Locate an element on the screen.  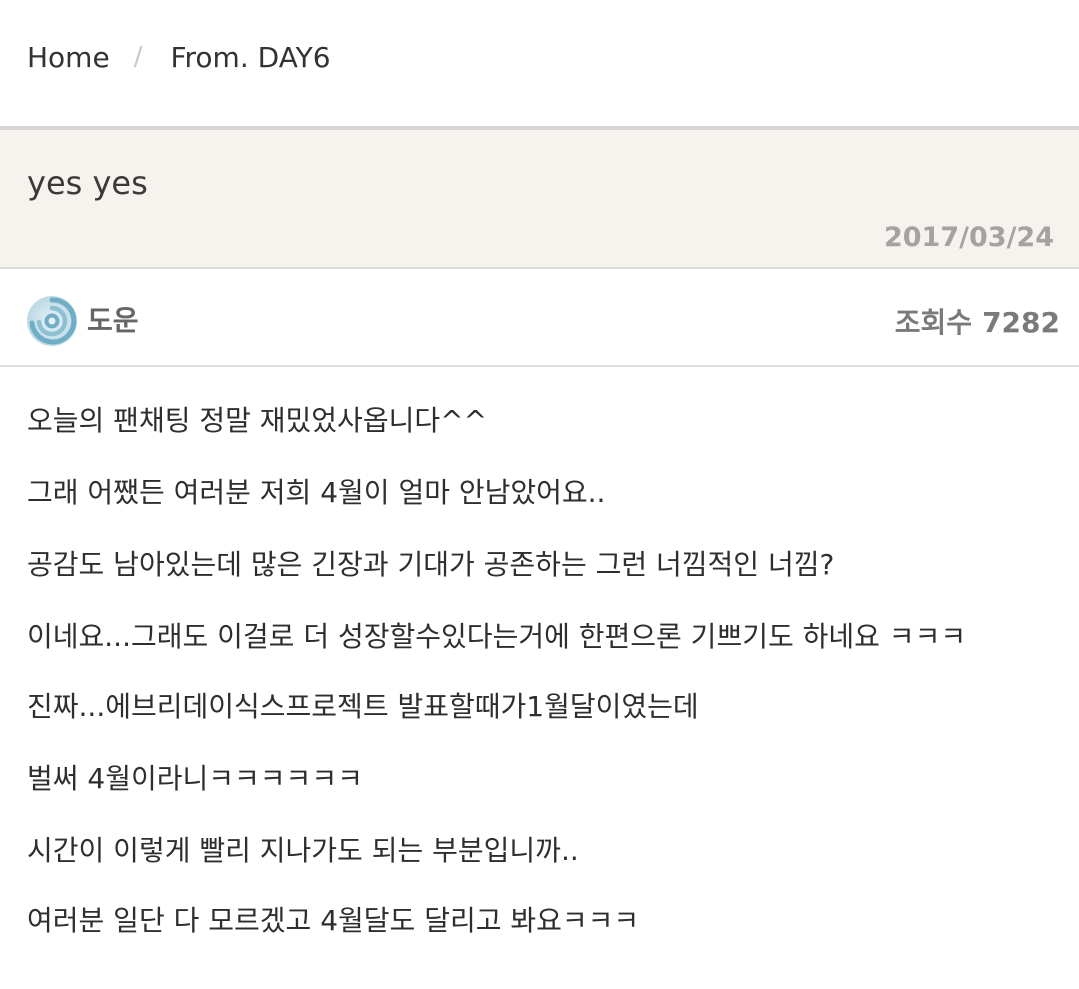
body-line: 공감도 남아있는데 많은 긴장과 기대가 공존하는 그런 너낌적인 너낌? is located at coordinates (431, 564).